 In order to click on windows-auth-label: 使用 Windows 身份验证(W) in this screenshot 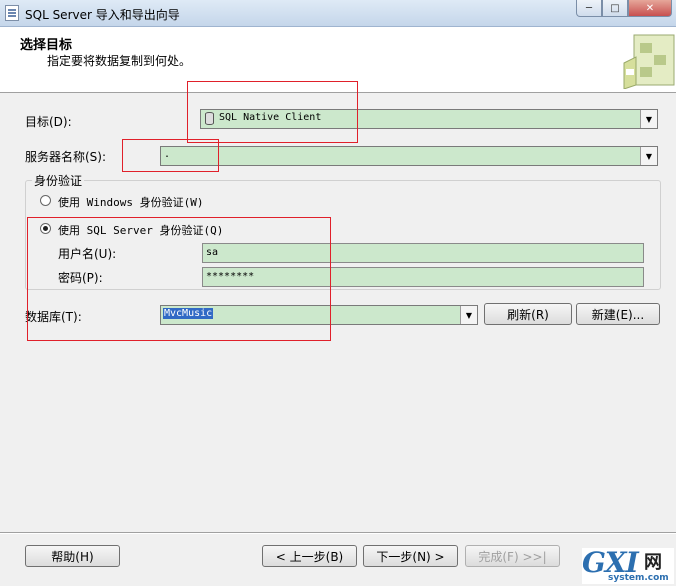, I will do `click(131, 202)`.